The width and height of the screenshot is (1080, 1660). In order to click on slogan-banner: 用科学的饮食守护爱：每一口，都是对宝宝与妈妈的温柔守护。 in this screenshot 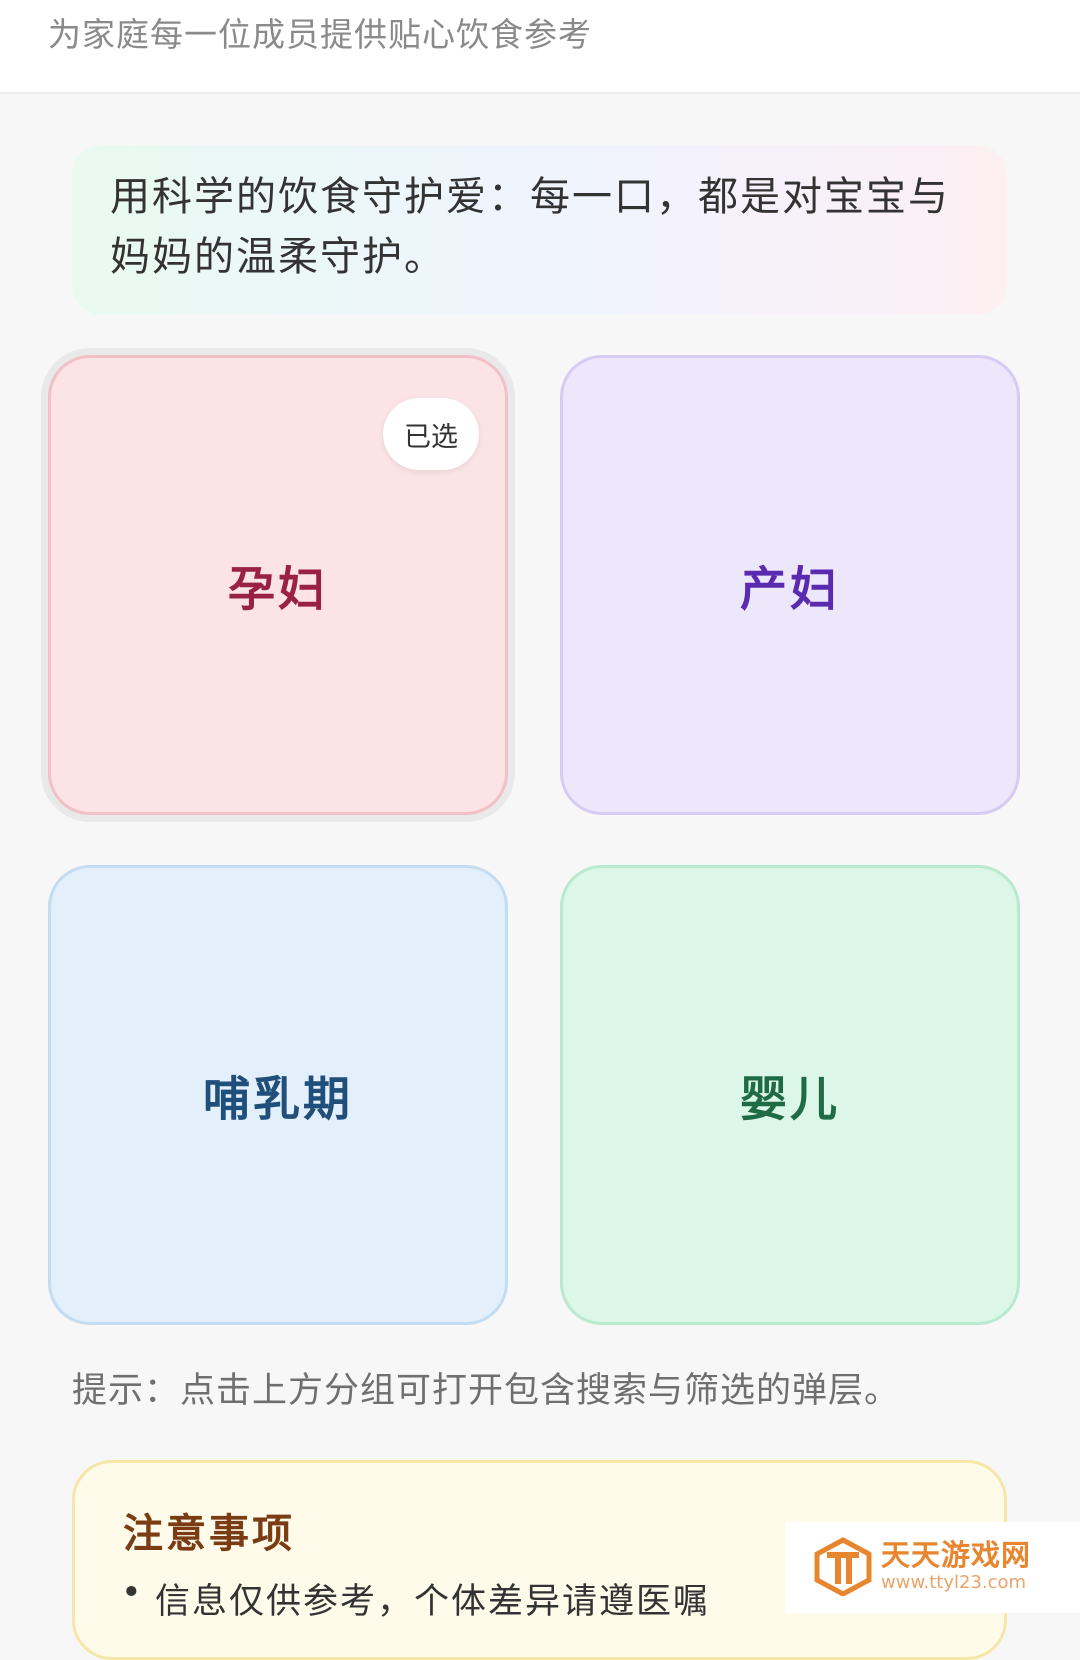, I will do `click(539, 230)`.